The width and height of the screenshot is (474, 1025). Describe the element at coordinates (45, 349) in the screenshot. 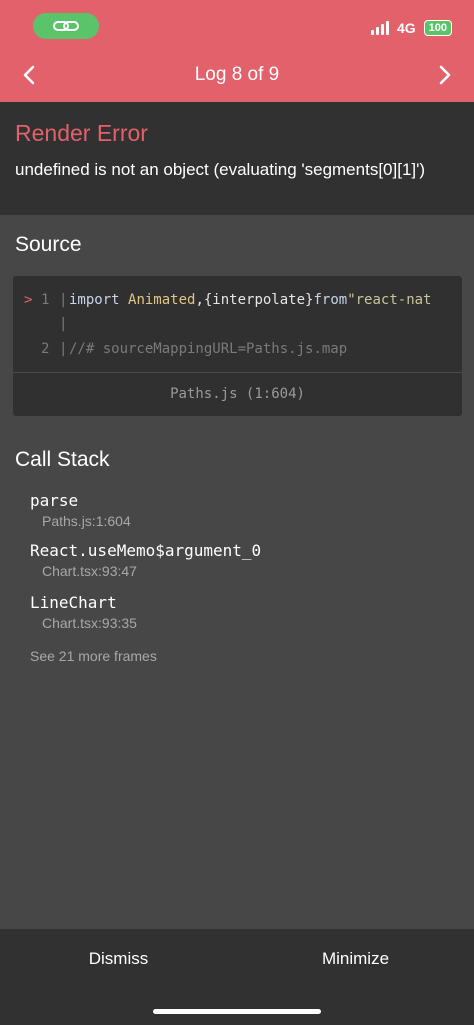

I see `line-number: 2` at that location.